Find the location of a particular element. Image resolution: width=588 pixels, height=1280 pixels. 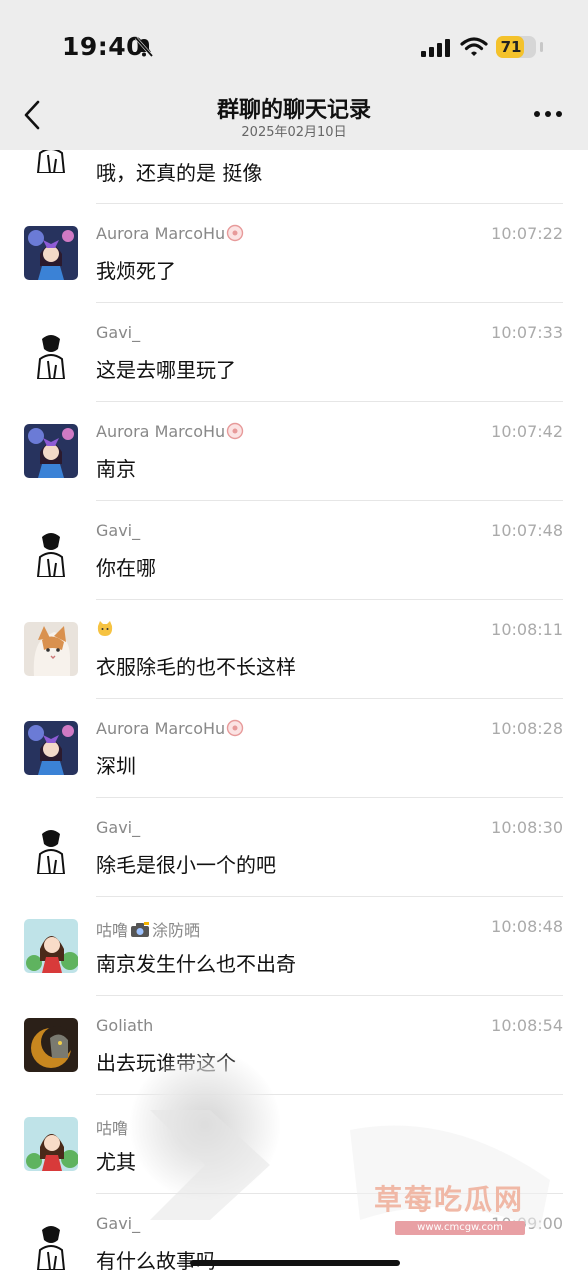

home-indicator is located at coordinates (295, 1263).